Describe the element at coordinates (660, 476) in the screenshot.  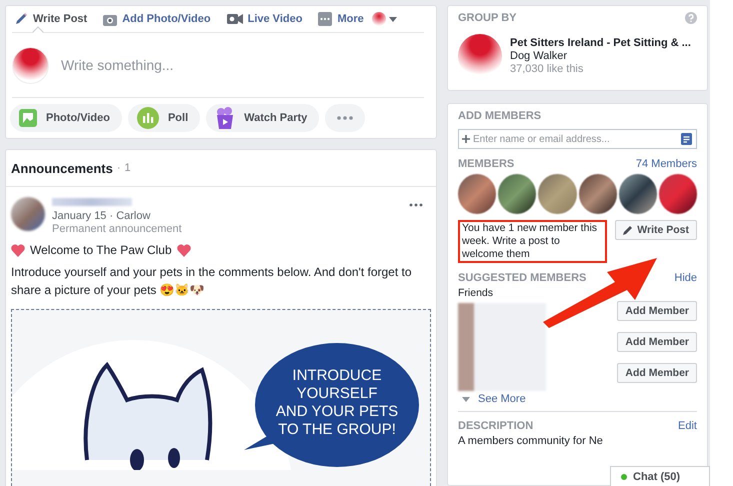
I see `chat-tab: Chat (50)` at that location.